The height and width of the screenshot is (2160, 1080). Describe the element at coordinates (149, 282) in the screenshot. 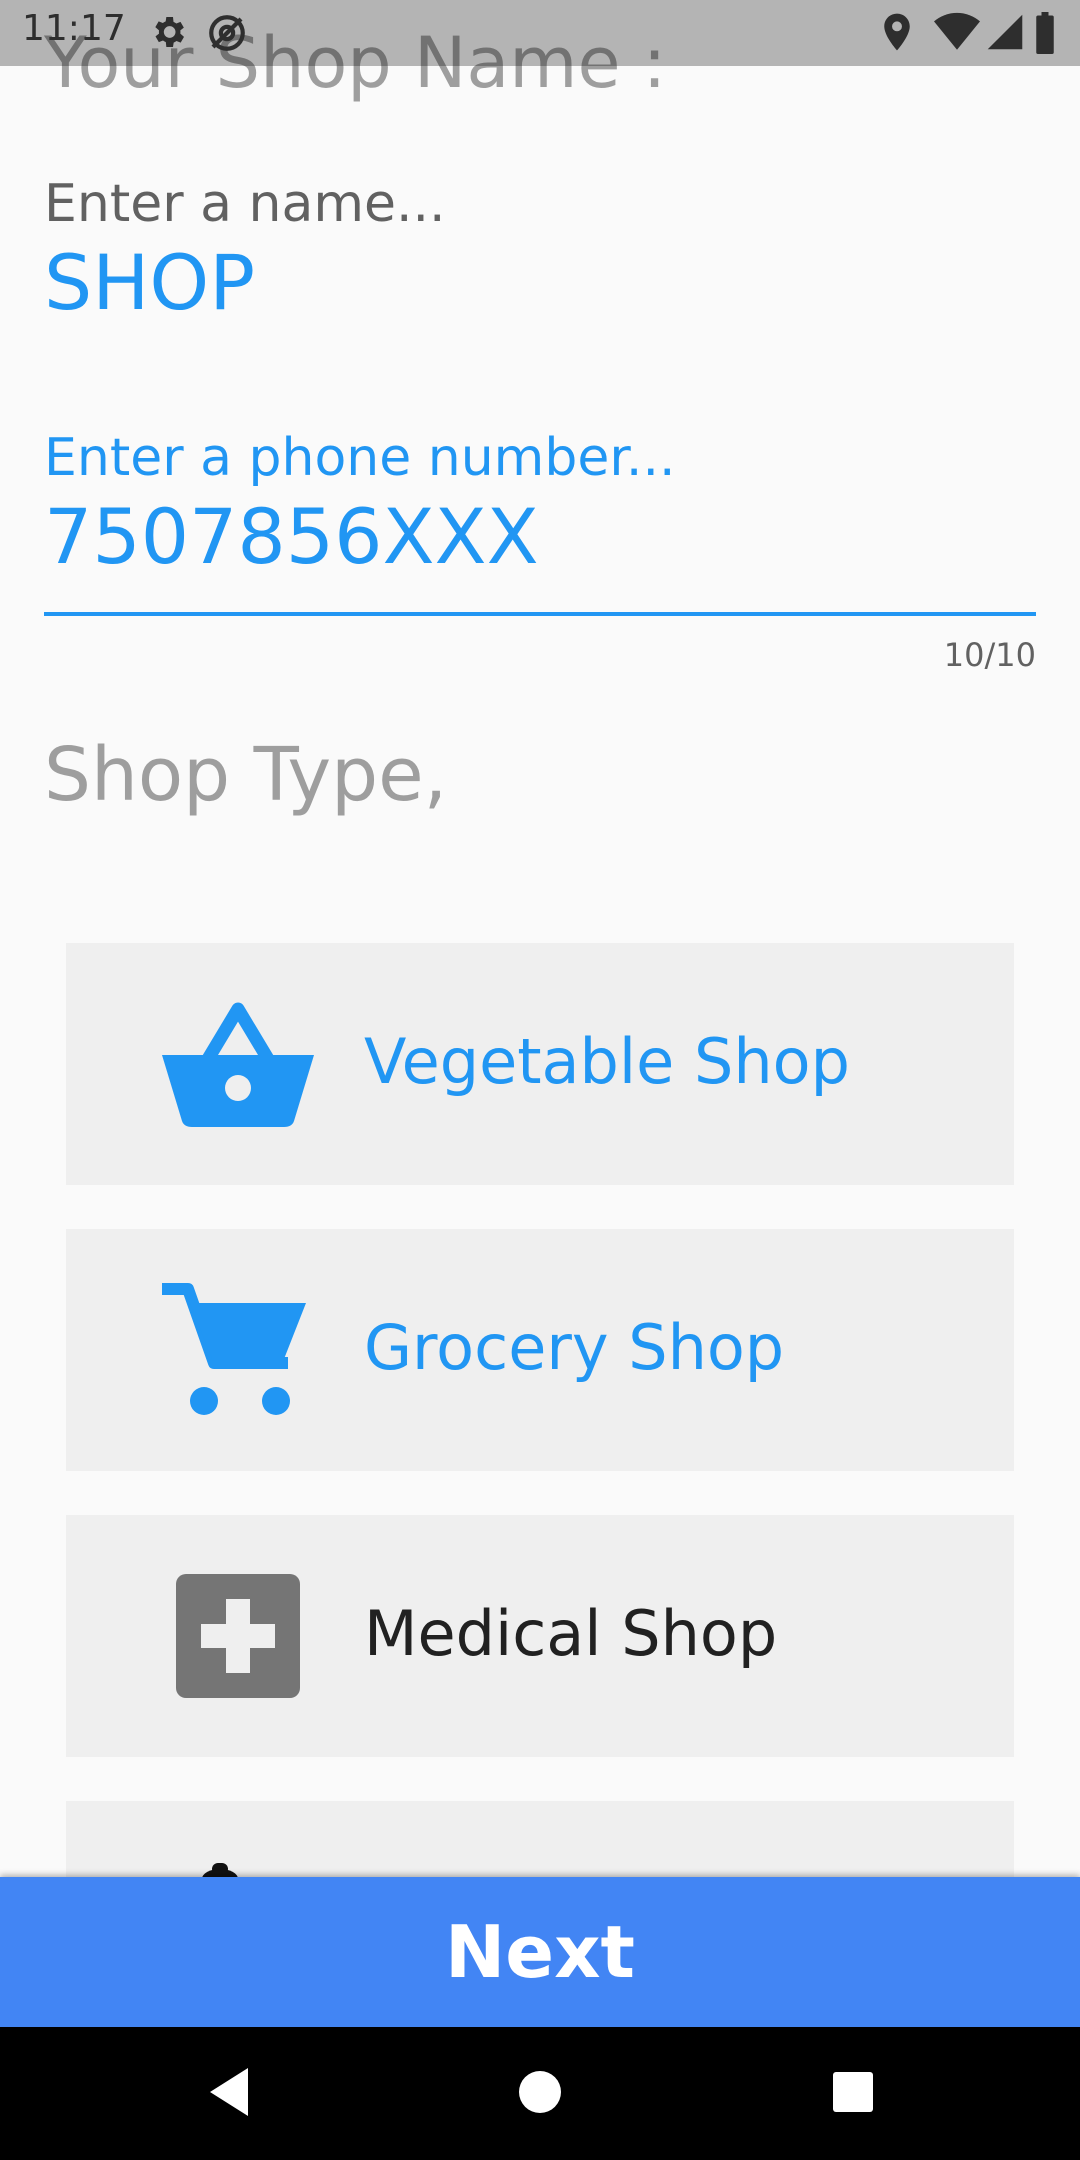

I see `name-field-value: SHOP` at that location.